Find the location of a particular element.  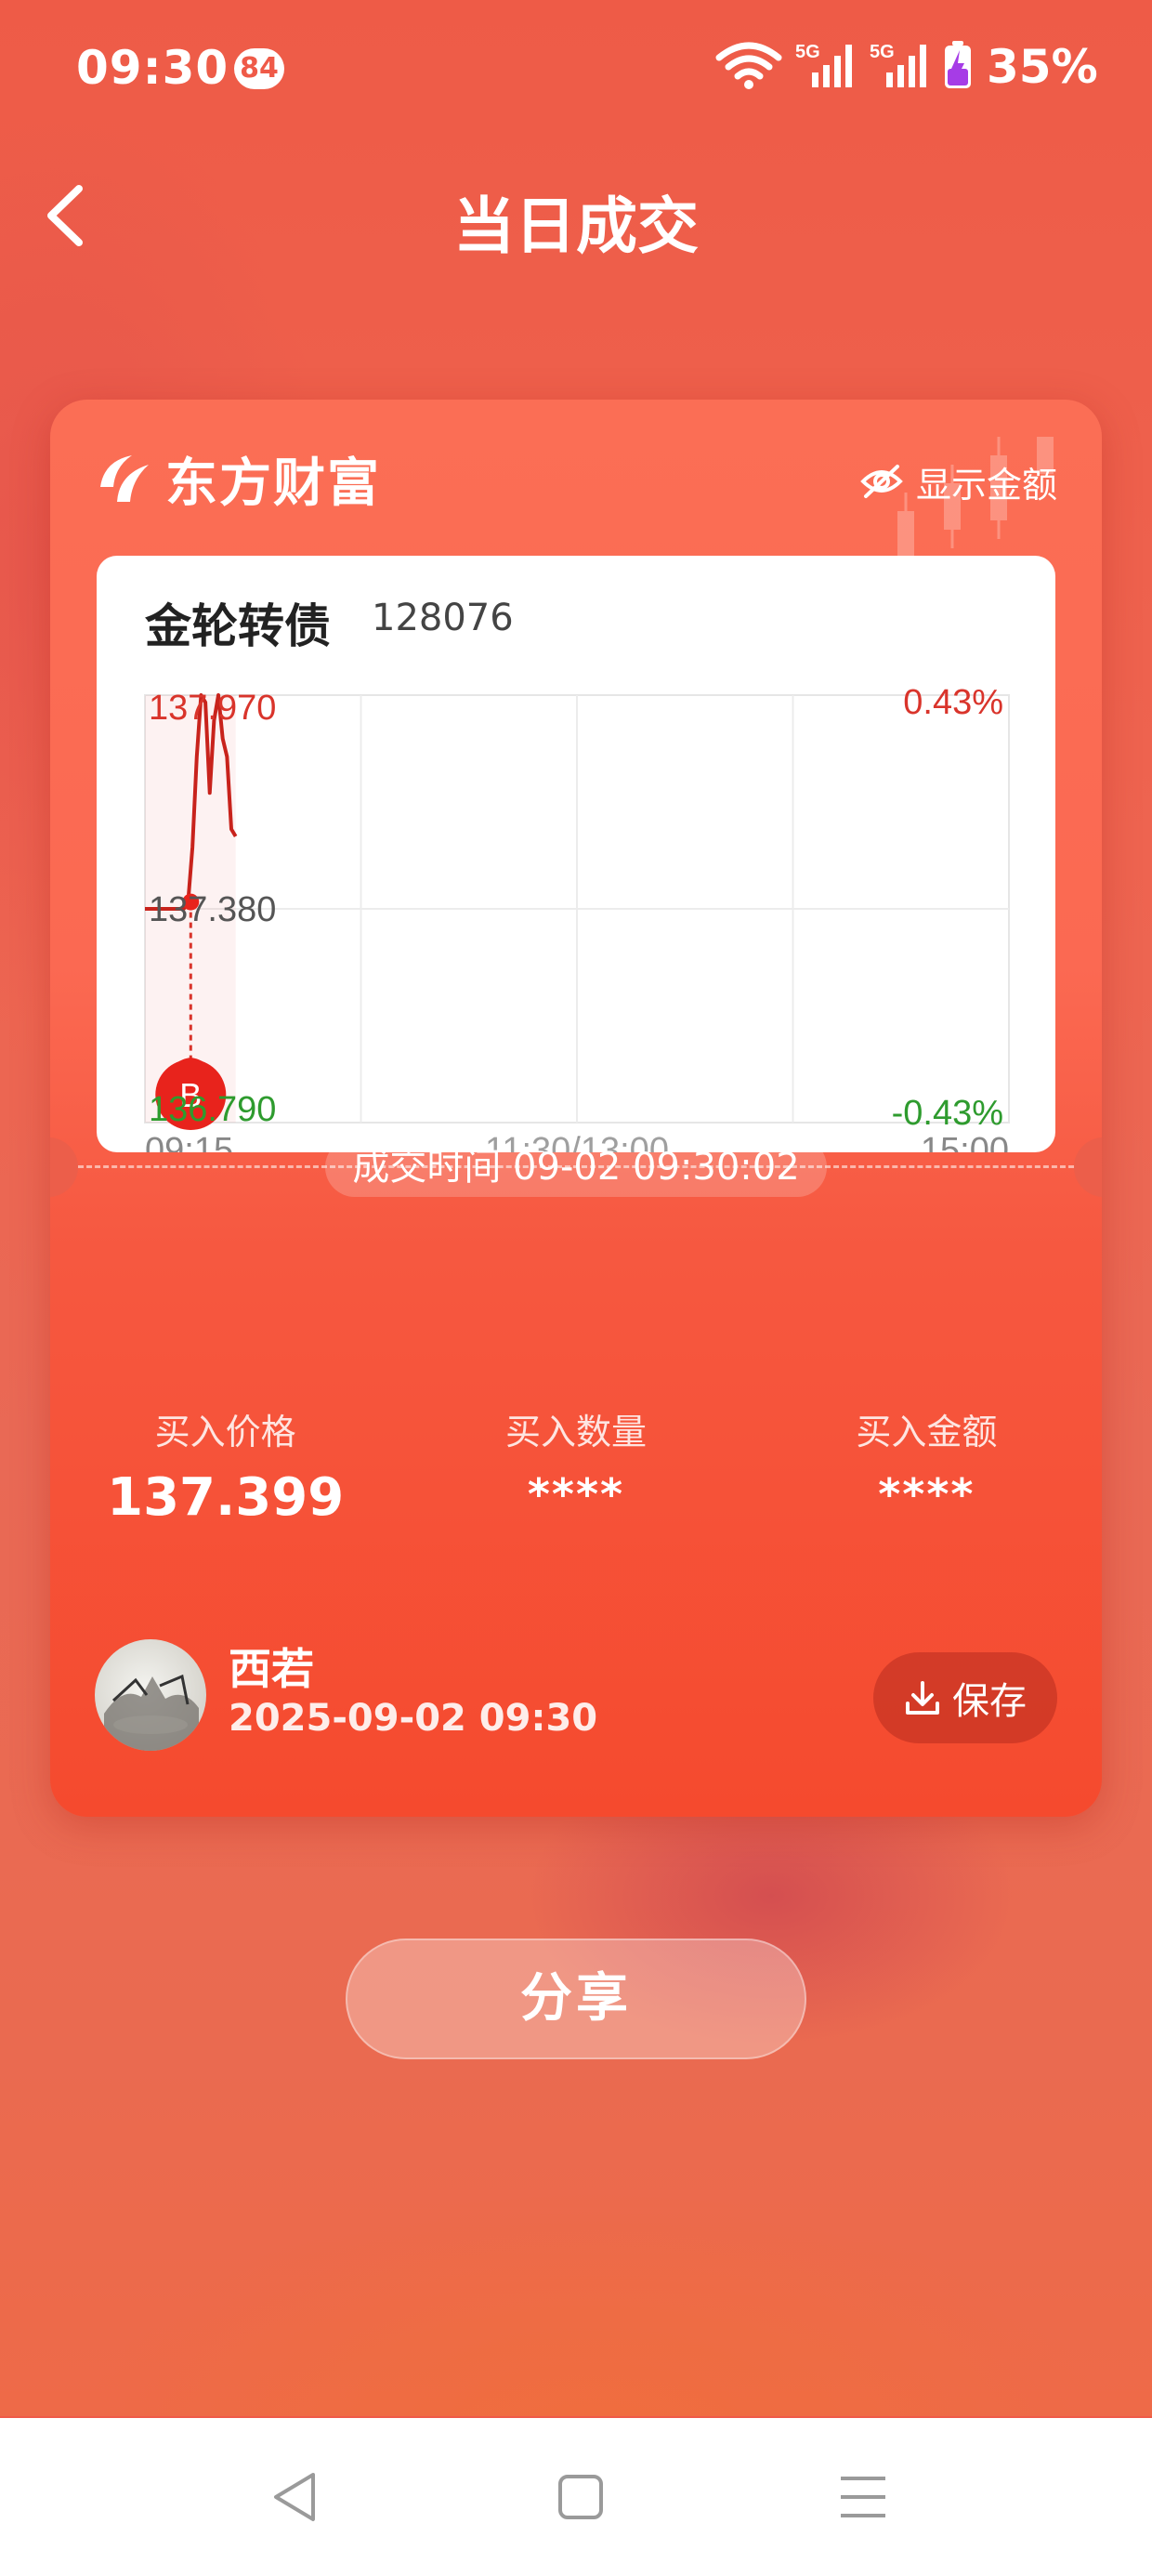

nav-home-button is located at coordinates (580, 2497).